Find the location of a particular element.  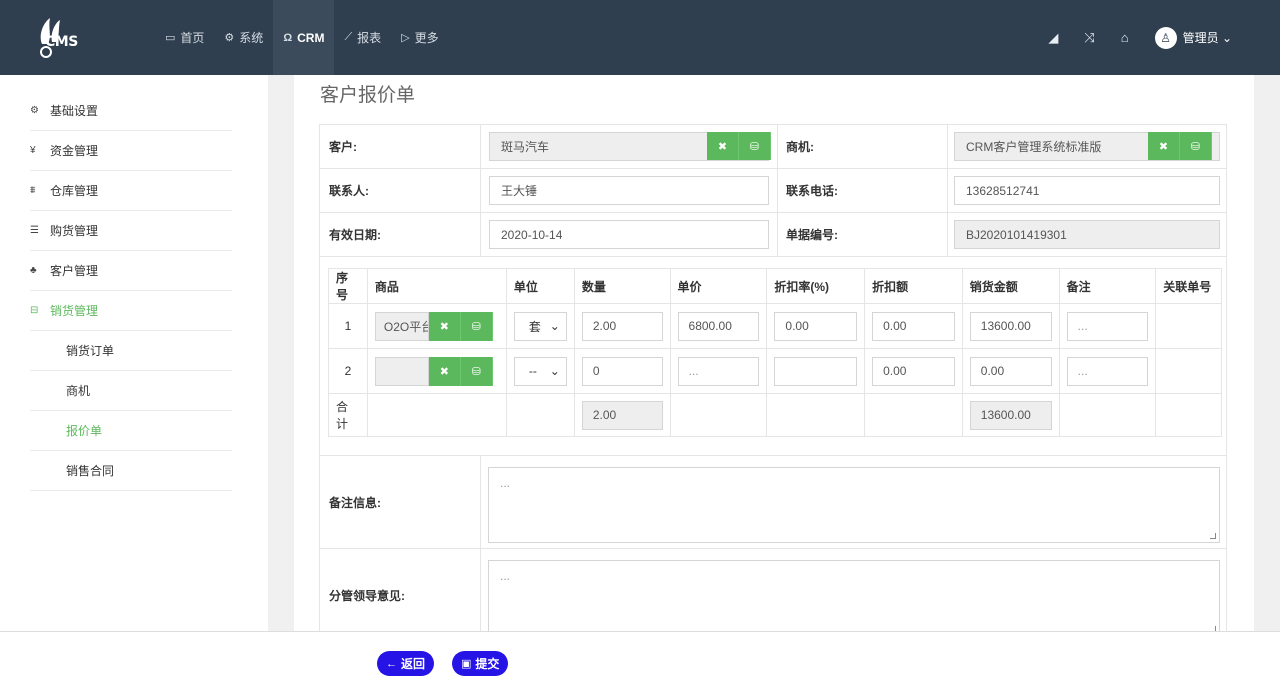

sidebar-subitem-sales-contract: 销售合同 is located at coordinates (131, 471).